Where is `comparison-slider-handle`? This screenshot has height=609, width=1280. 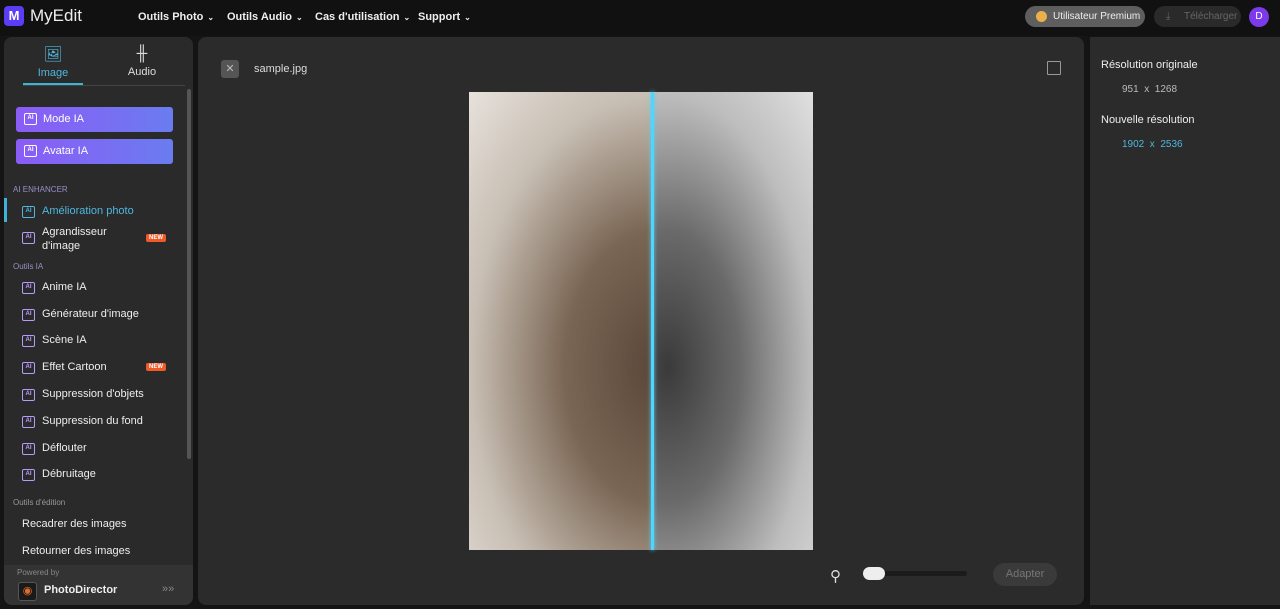 comparison-slider-handle is located at coordinates (652, 321).